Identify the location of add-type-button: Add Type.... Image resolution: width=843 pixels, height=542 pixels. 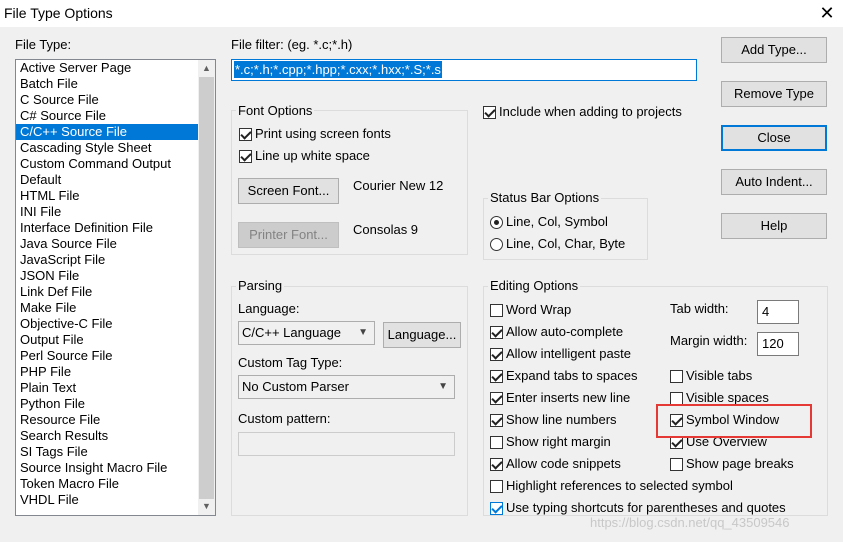
(774, 50).